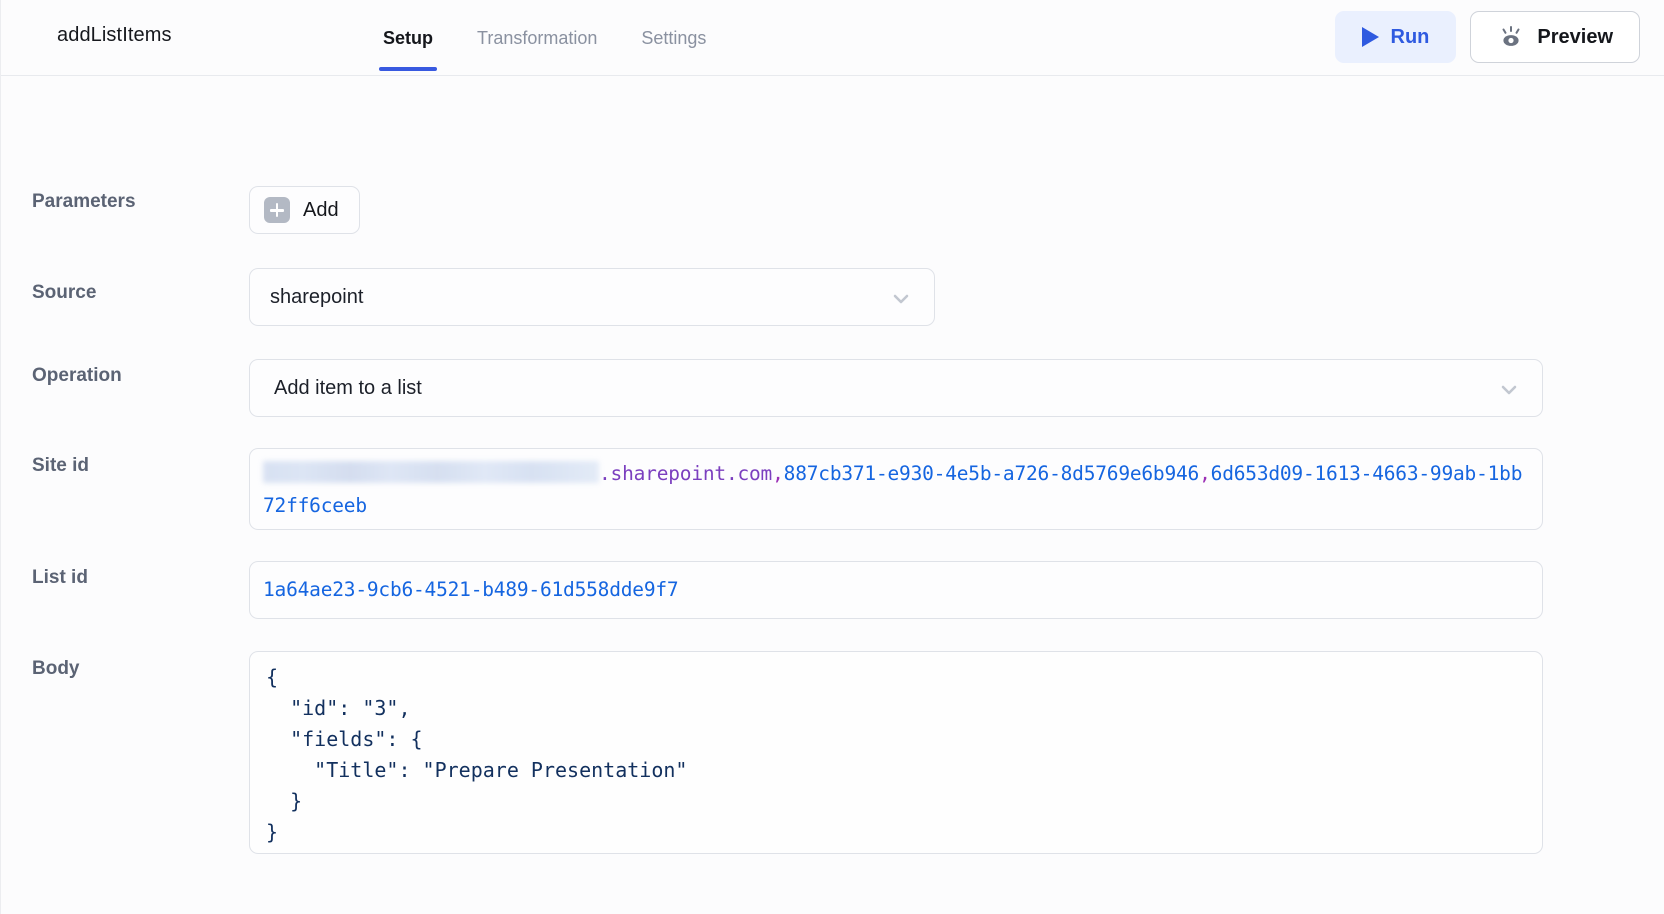  What do you see at coordinates (77, 375) in the screenshot?
I see `operation-label: Operation` at bounding box center [77, 375].